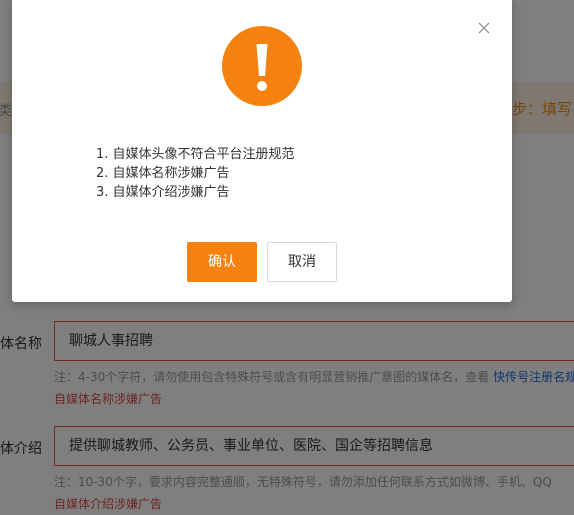  I want to click on confirm-button: 确认, so click(222, 262).